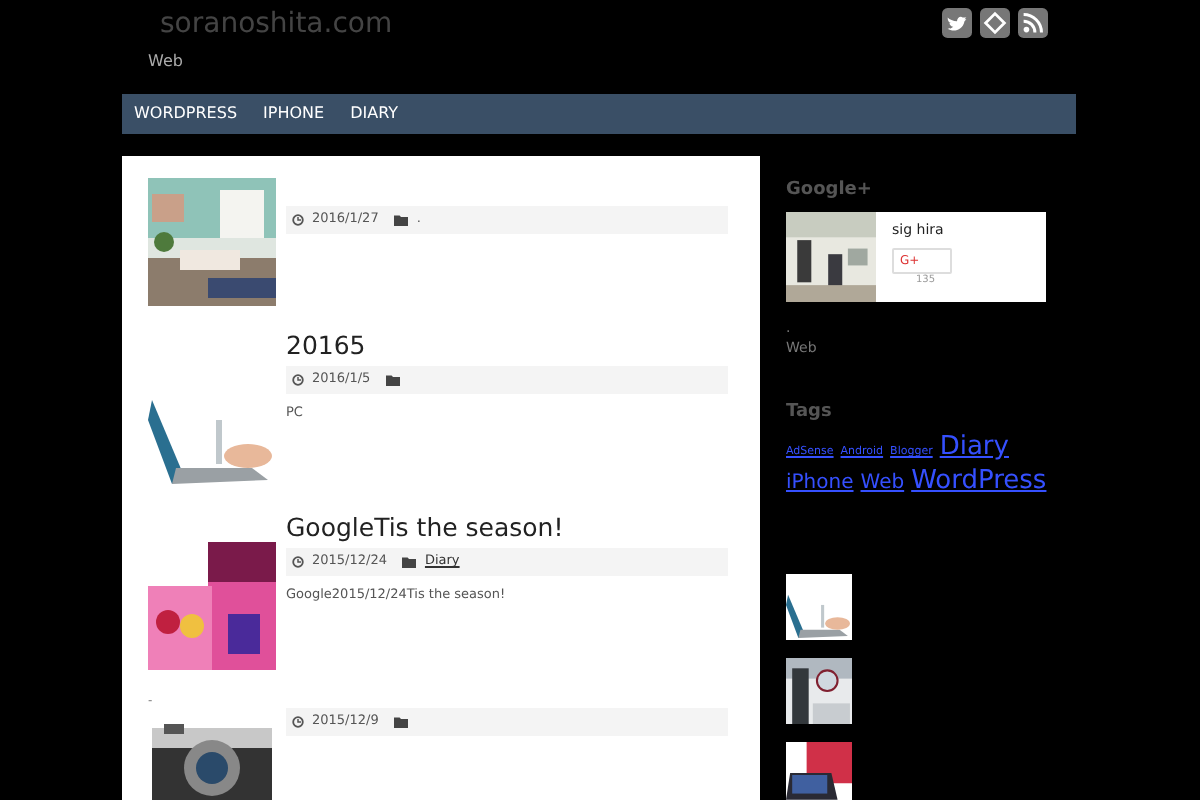 This screenshot has height=800, width=1200. I want to click on twitter-icon, so click(957, 23).